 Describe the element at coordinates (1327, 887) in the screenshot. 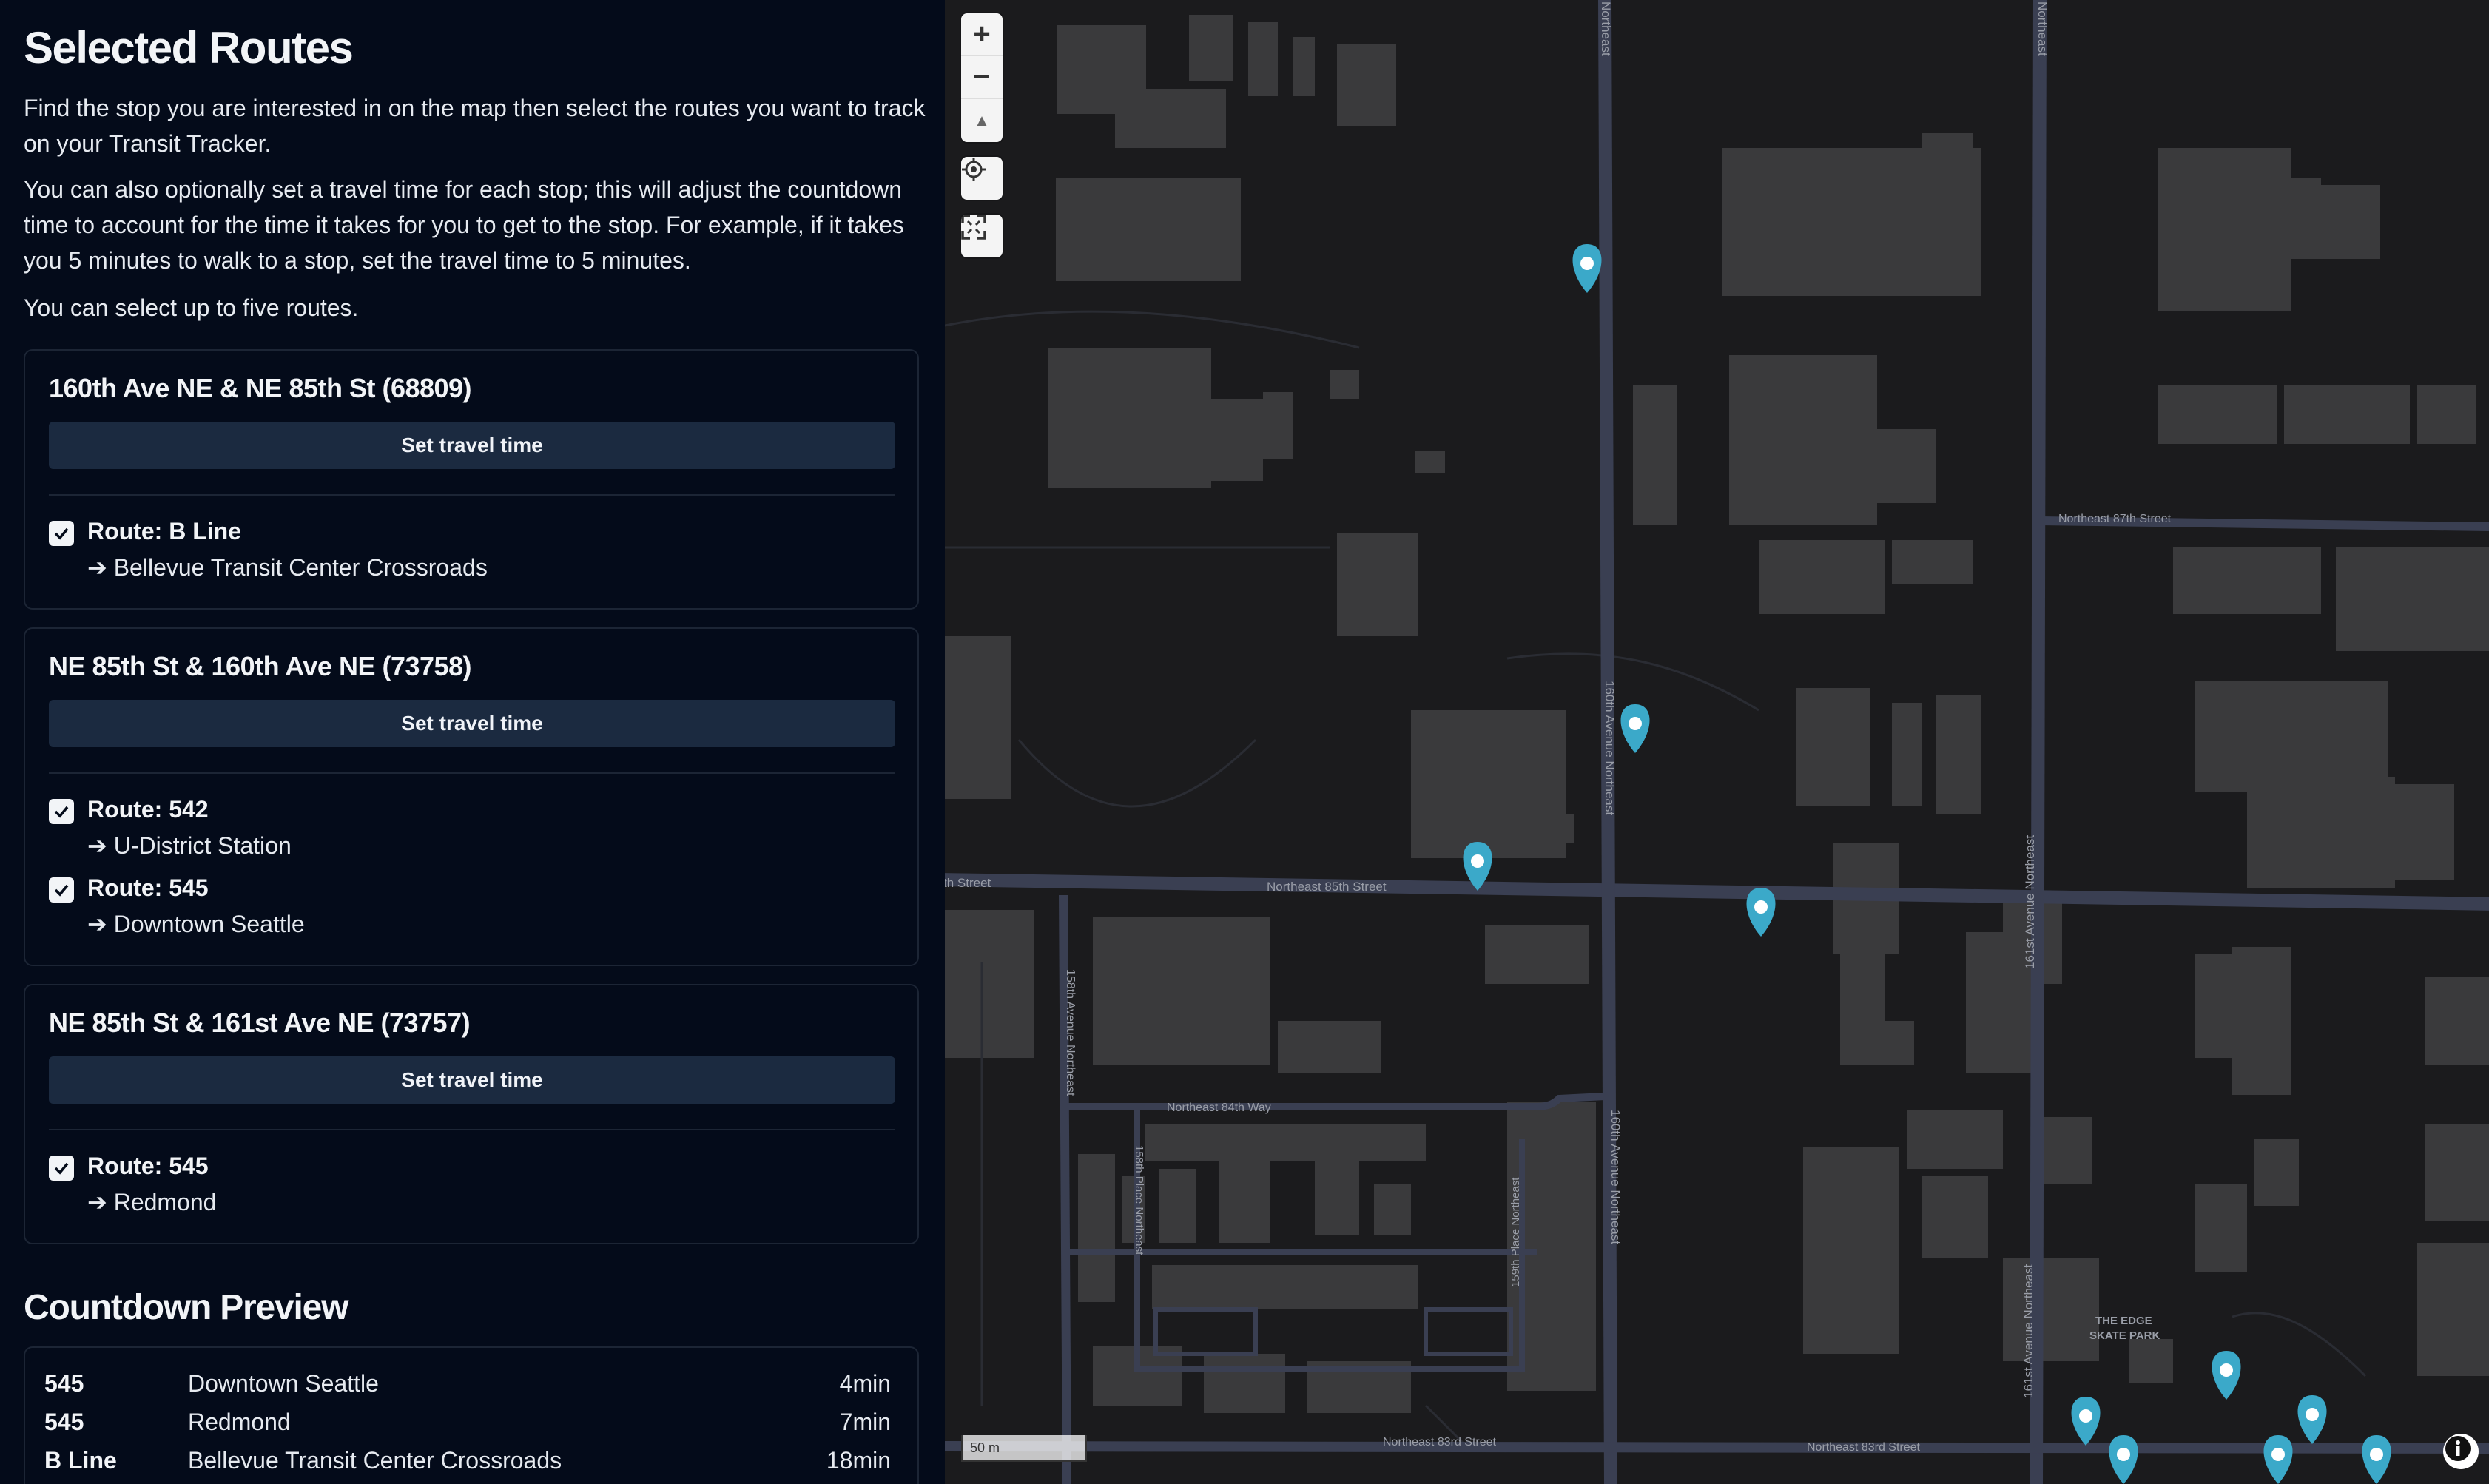

I see `street-label: Northeast 85th Street` at that location.